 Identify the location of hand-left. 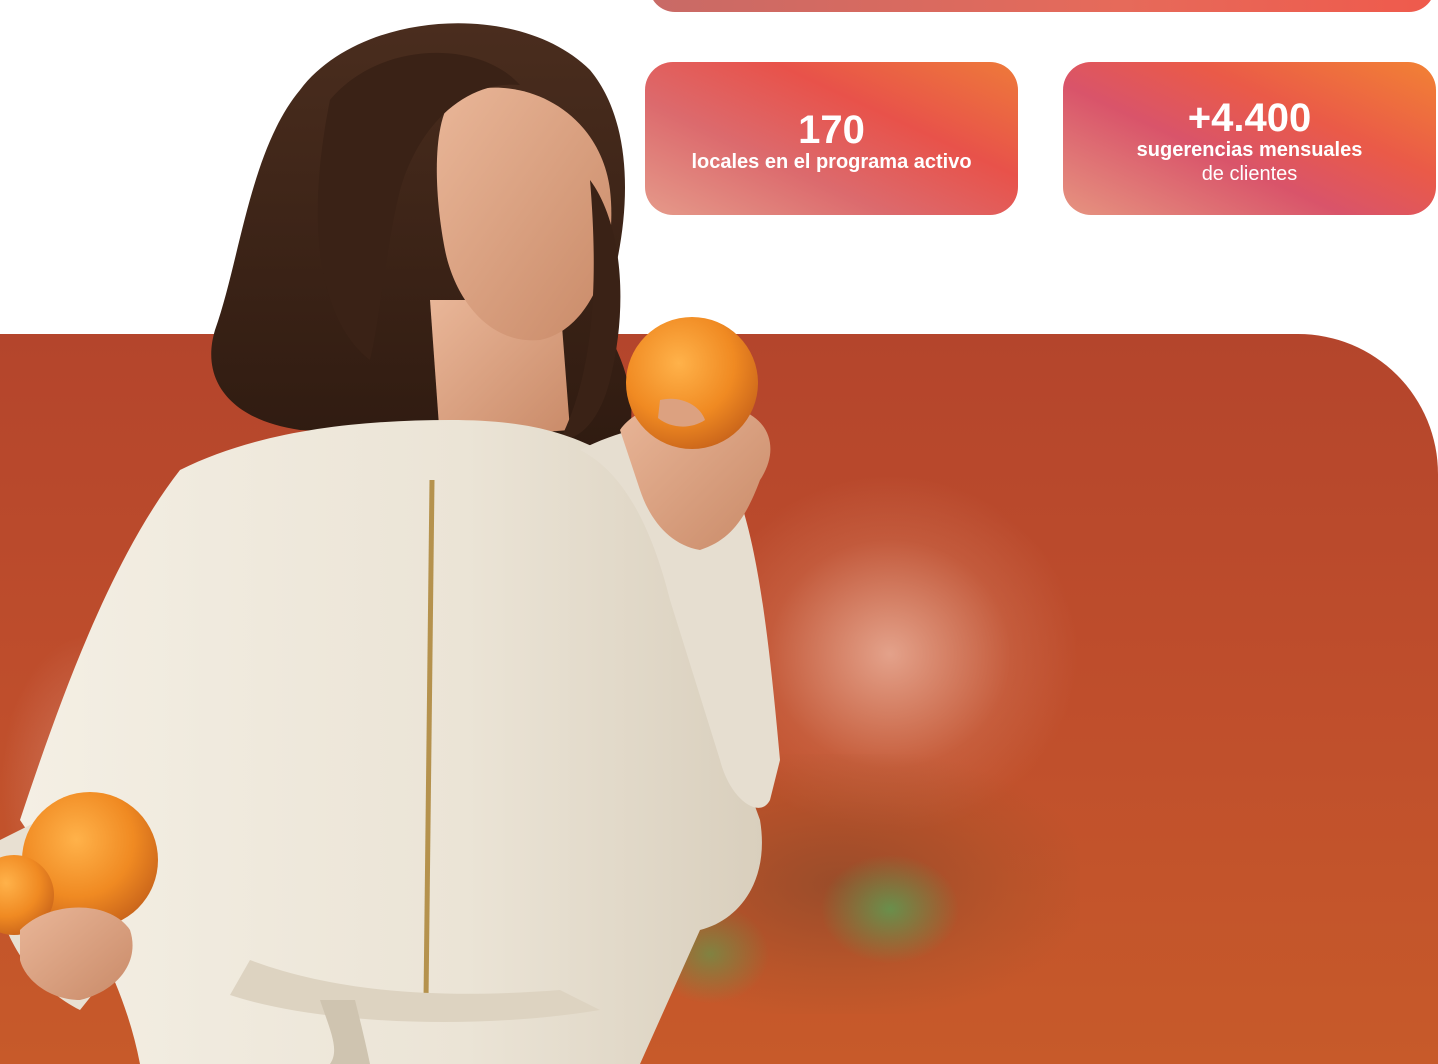
(76, 953).